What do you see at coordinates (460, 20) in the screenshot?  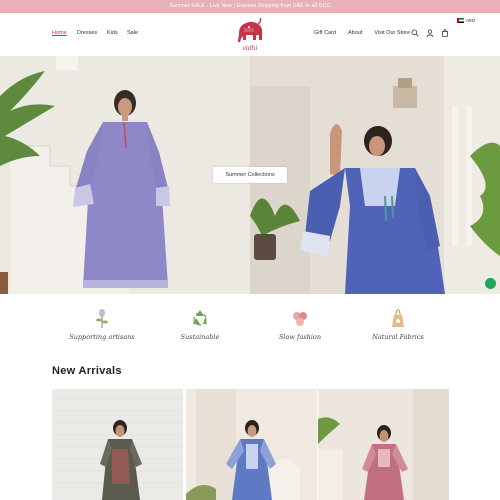 I see `uae-flag-icon` at bounding box center [460, 20].